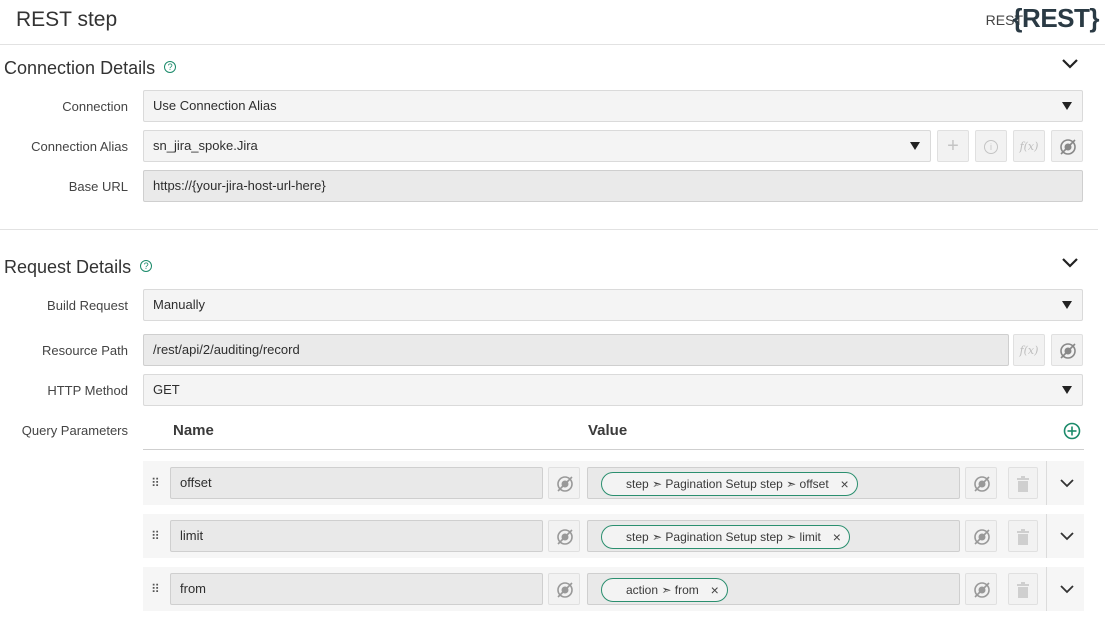  What do you see at coordinates (356, 483) in the screenshot?
I see `query-parameter-name-input: offset` at bounding box center [356, 483].